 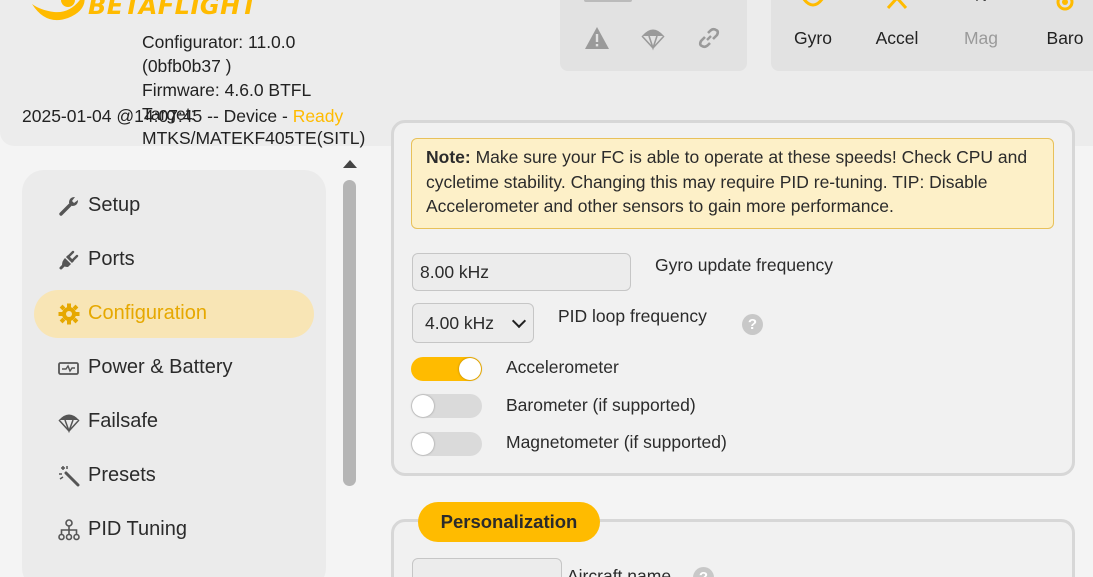 What do you see at coordinates (157, 116) in the screenshot?
I see `status-text: 2025-01-04 @14:07:45 -- Device -` at bounding box center [157, 116].